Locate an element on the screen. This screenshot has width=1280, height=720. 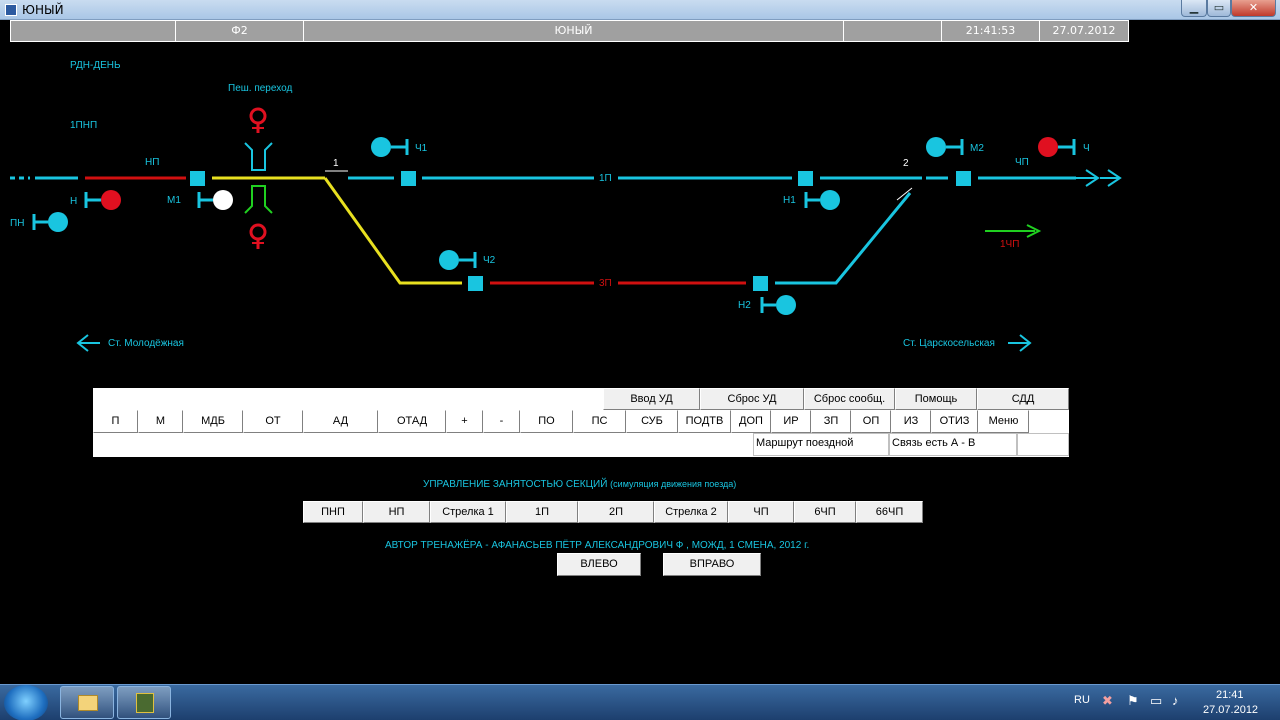
joint-m2 is located at coordinates (963, 178).